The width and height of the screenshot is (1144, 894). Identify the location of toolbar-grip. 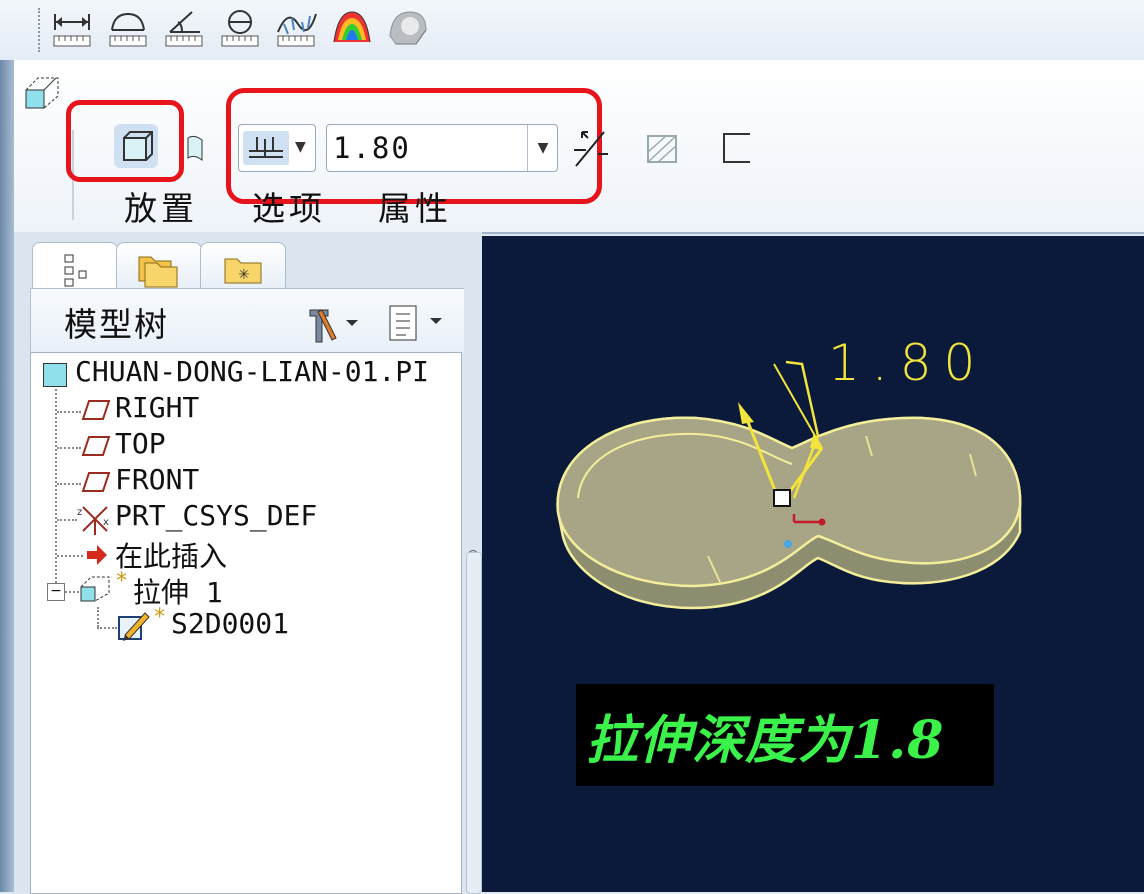
(41, 30).